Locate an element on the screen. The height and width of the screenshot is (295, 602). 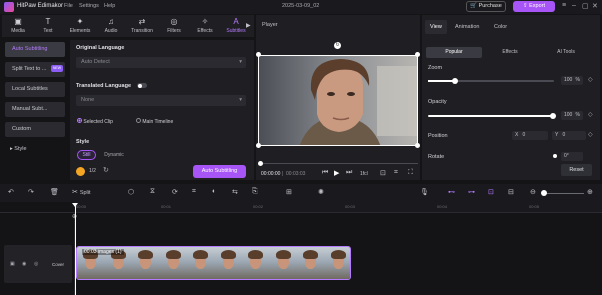
ruler-tick: 00:04 is located at coordinates (442, 206).